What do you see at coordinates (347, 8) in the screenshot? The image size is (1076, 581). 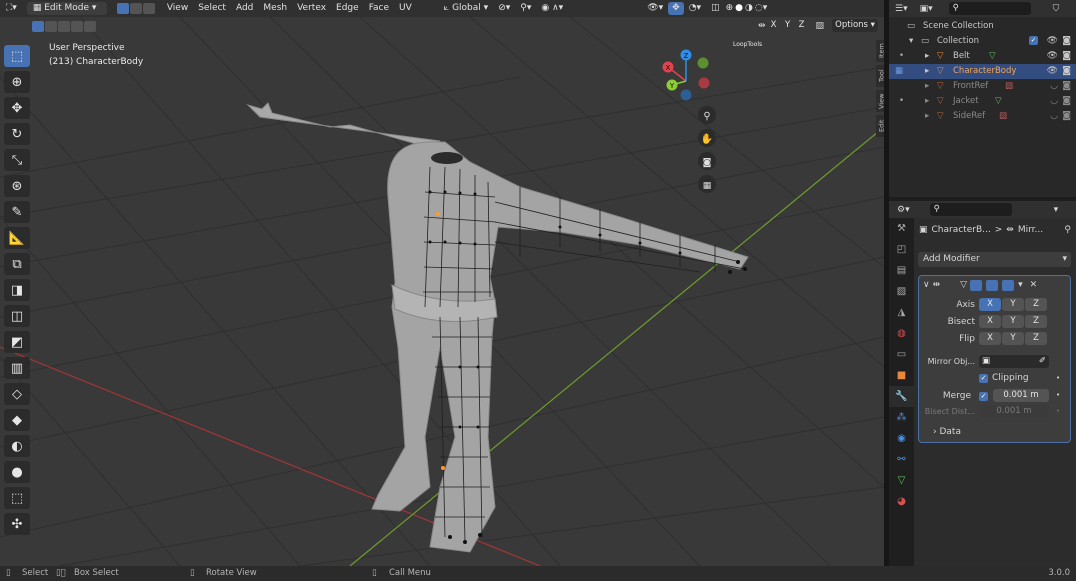 I see `menu-edge: Edge` at bounding box center [347, 8].